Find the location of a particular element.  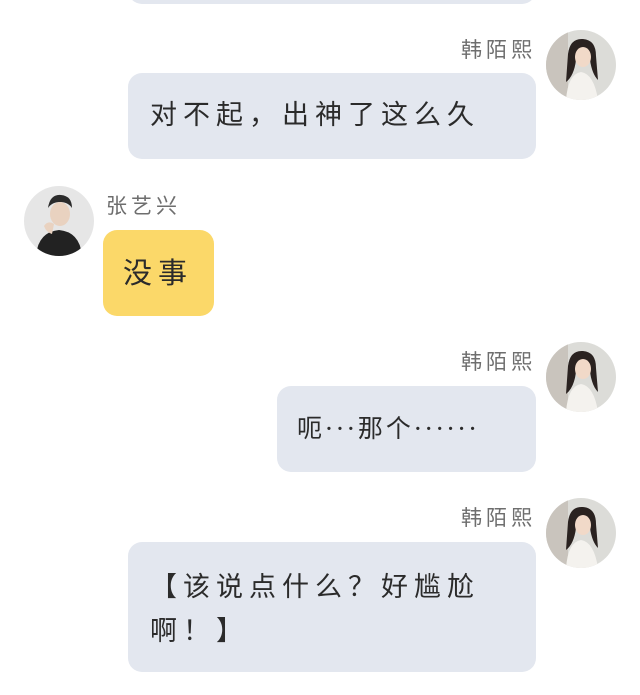

message-bubble: 没事 is located at coordinates (158, 273).